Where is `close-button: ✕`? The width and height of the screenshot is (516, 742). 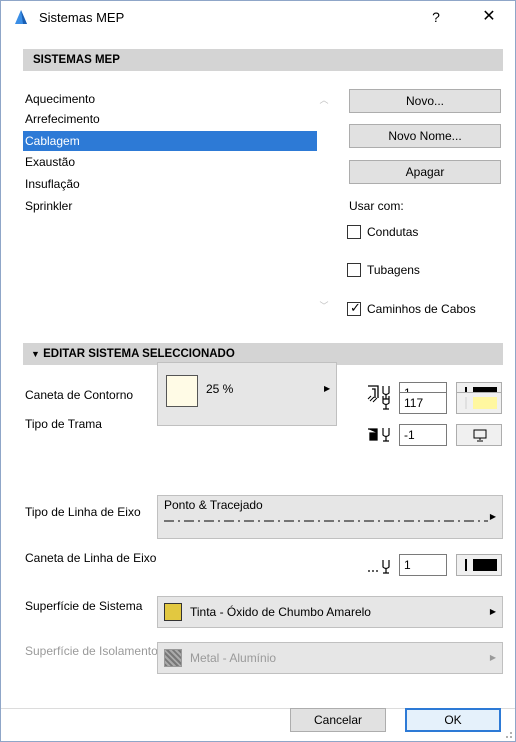
close-button: ✕ is located at coordinates (489, 17).